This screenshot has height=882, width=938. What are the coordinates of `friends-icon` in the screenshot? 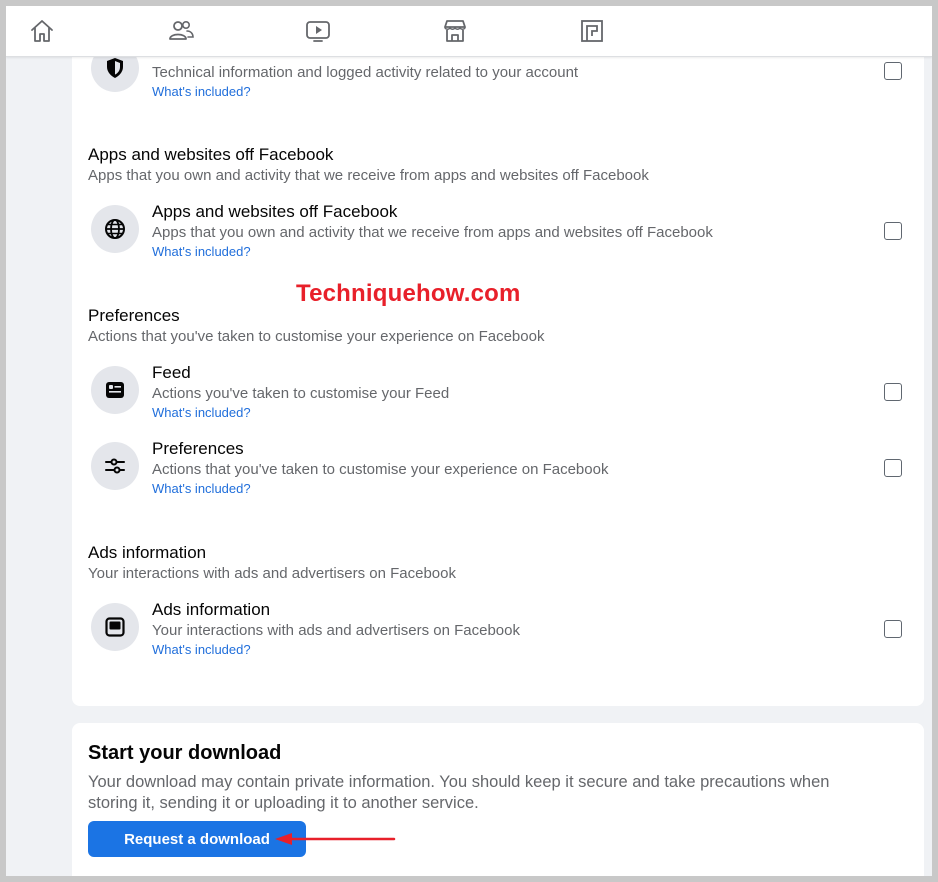 It's located at (181, 30).